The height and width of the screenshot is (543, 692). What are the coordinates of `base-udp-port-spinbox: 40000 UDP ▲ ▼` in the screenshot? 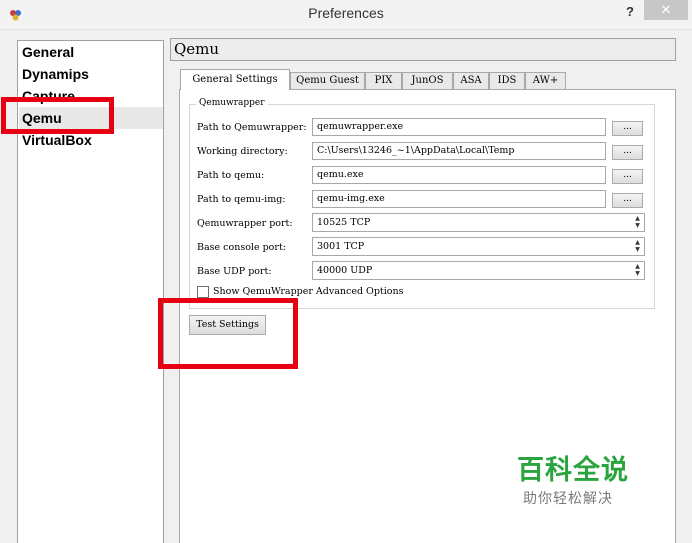 It's located at (478, 270).